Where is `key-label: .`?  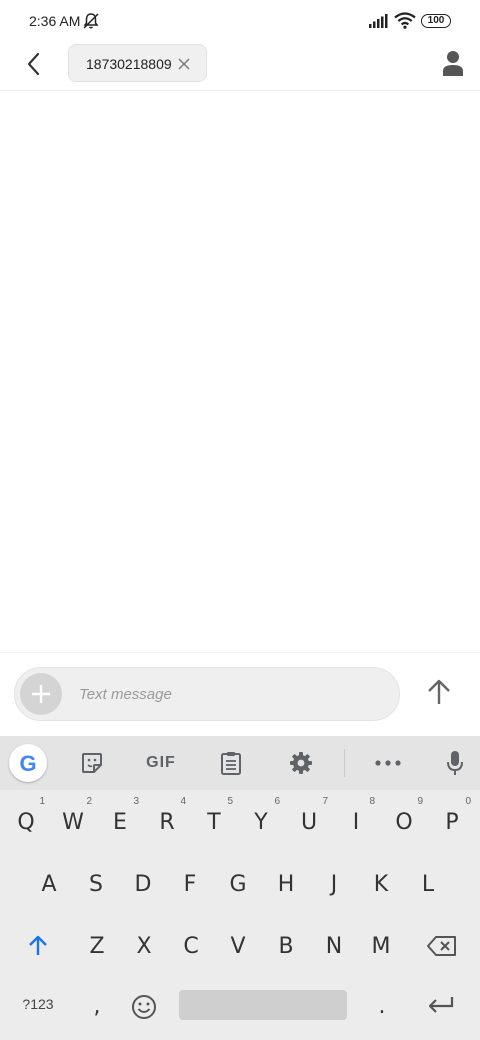 key-label: . is located at coordinates (382, 1006).